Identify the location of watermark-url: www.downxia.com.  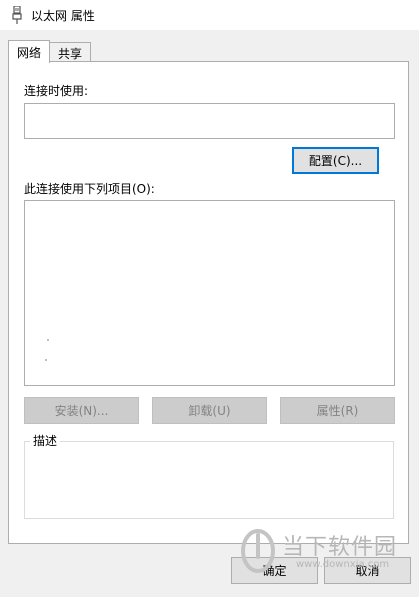
(343, 564).